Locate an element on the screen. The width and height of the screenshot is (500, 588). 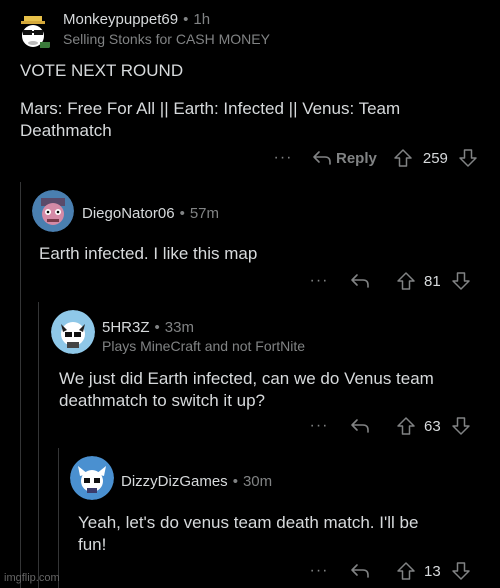
username: DizzyDizGames is located at coordinates (174, 481).